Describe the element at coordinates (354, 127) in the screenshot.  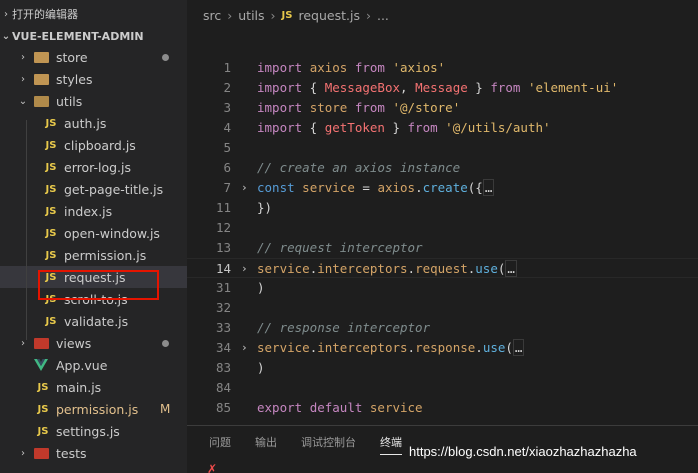
I see `code-token: getToken` at that location.